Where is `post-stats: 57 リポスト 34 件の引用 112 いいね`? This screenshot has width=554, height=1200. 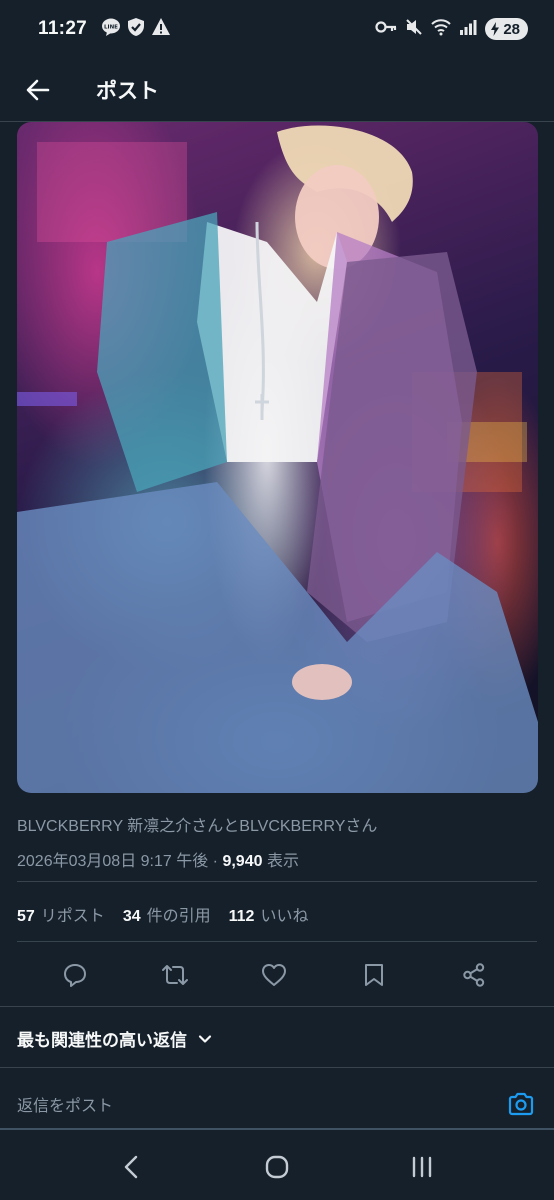 post-stats: 57 リポスト 34 件の引用 112 いいね is located at coordinates (162, 914).